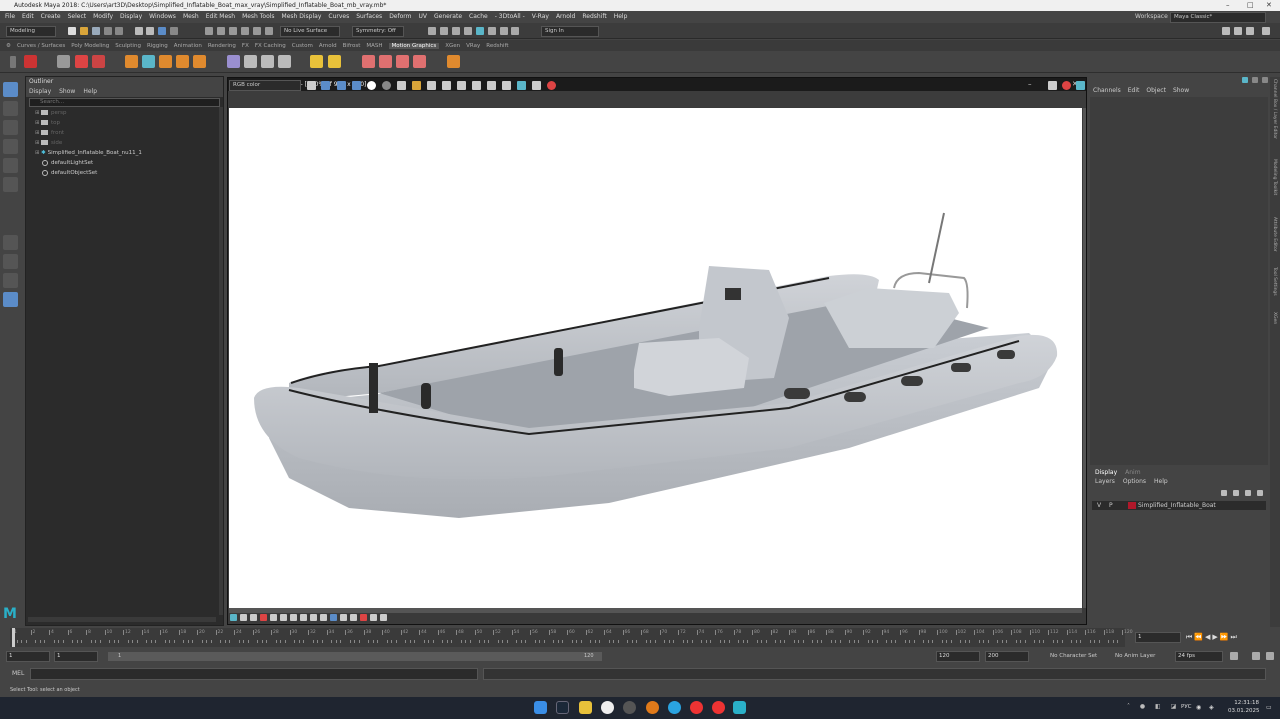 This screenshot has width=1280, height=719. I want to click on outliner-scrollbar, so click(221, 361).